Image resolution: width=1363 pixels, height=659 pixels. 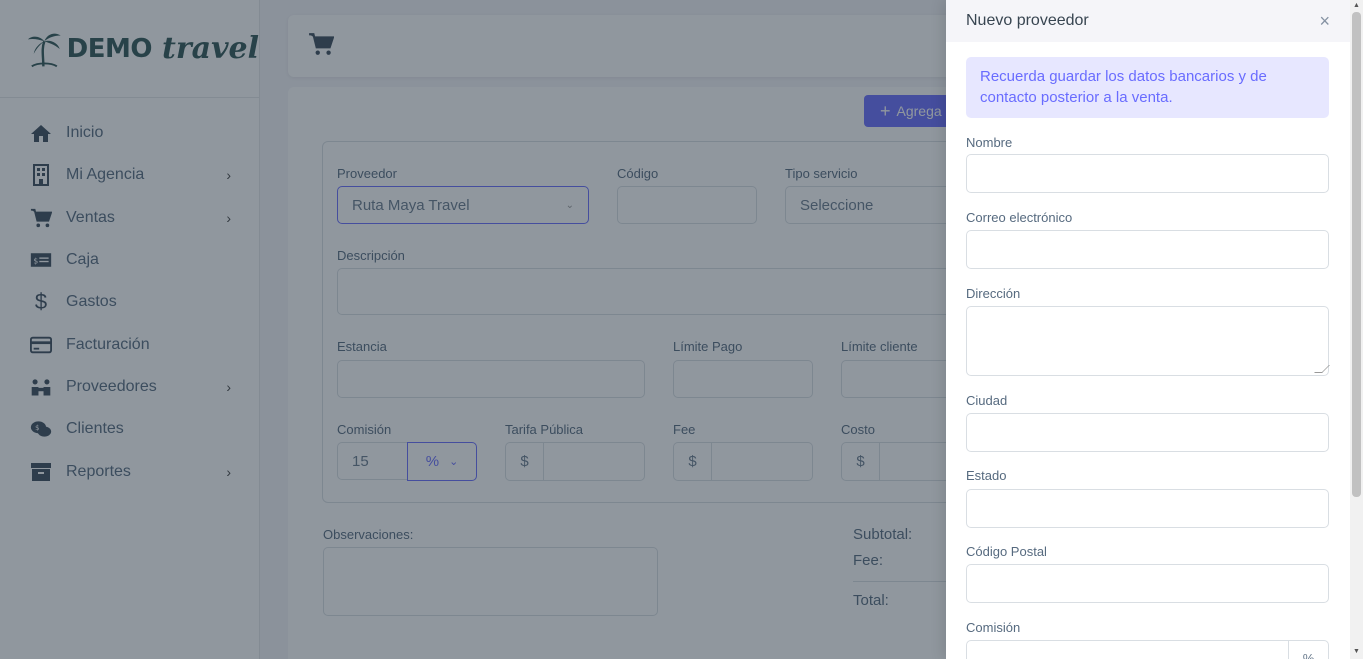 What do you see at coordinates (1147, 432) in the screenshot?
I see `ciudad-input` at bounding box center [1147, 432].